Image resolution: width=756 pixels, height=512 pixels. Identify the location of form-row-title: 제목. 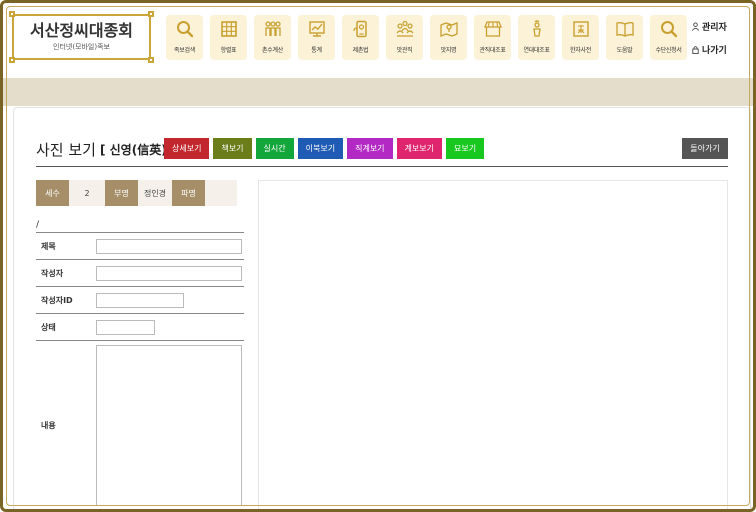
(140, 245).